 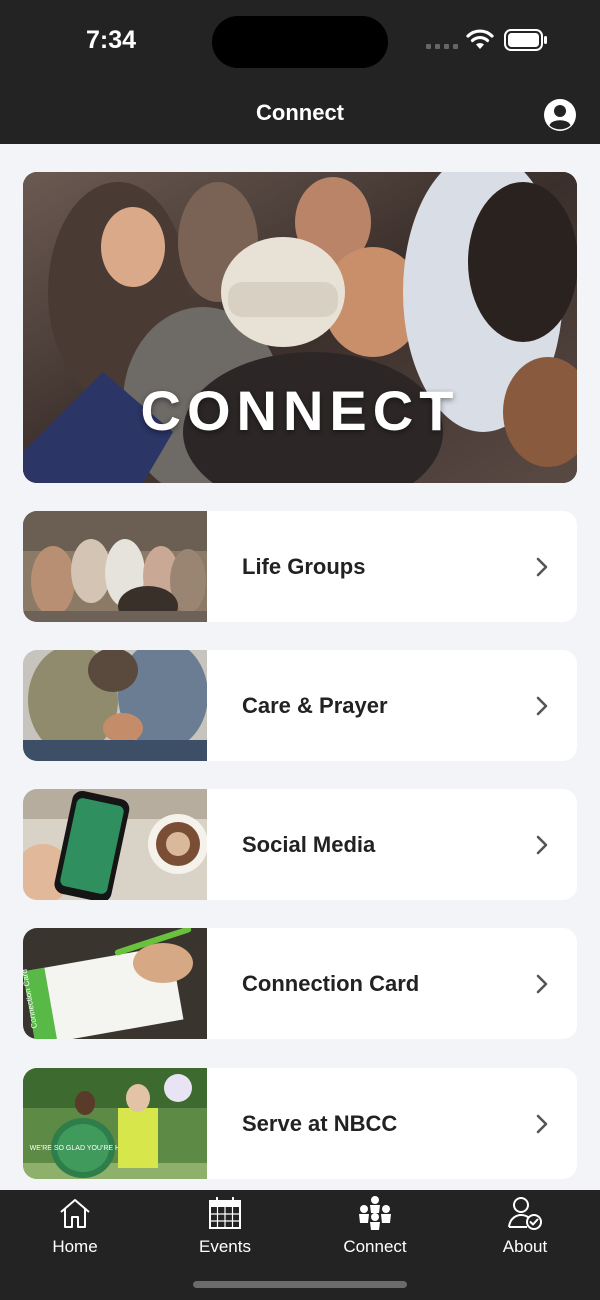 What do you see at coordinates (225, 1230) in the screenshot?
I see `tab-events: Events` at bounding box center [225, 1230].